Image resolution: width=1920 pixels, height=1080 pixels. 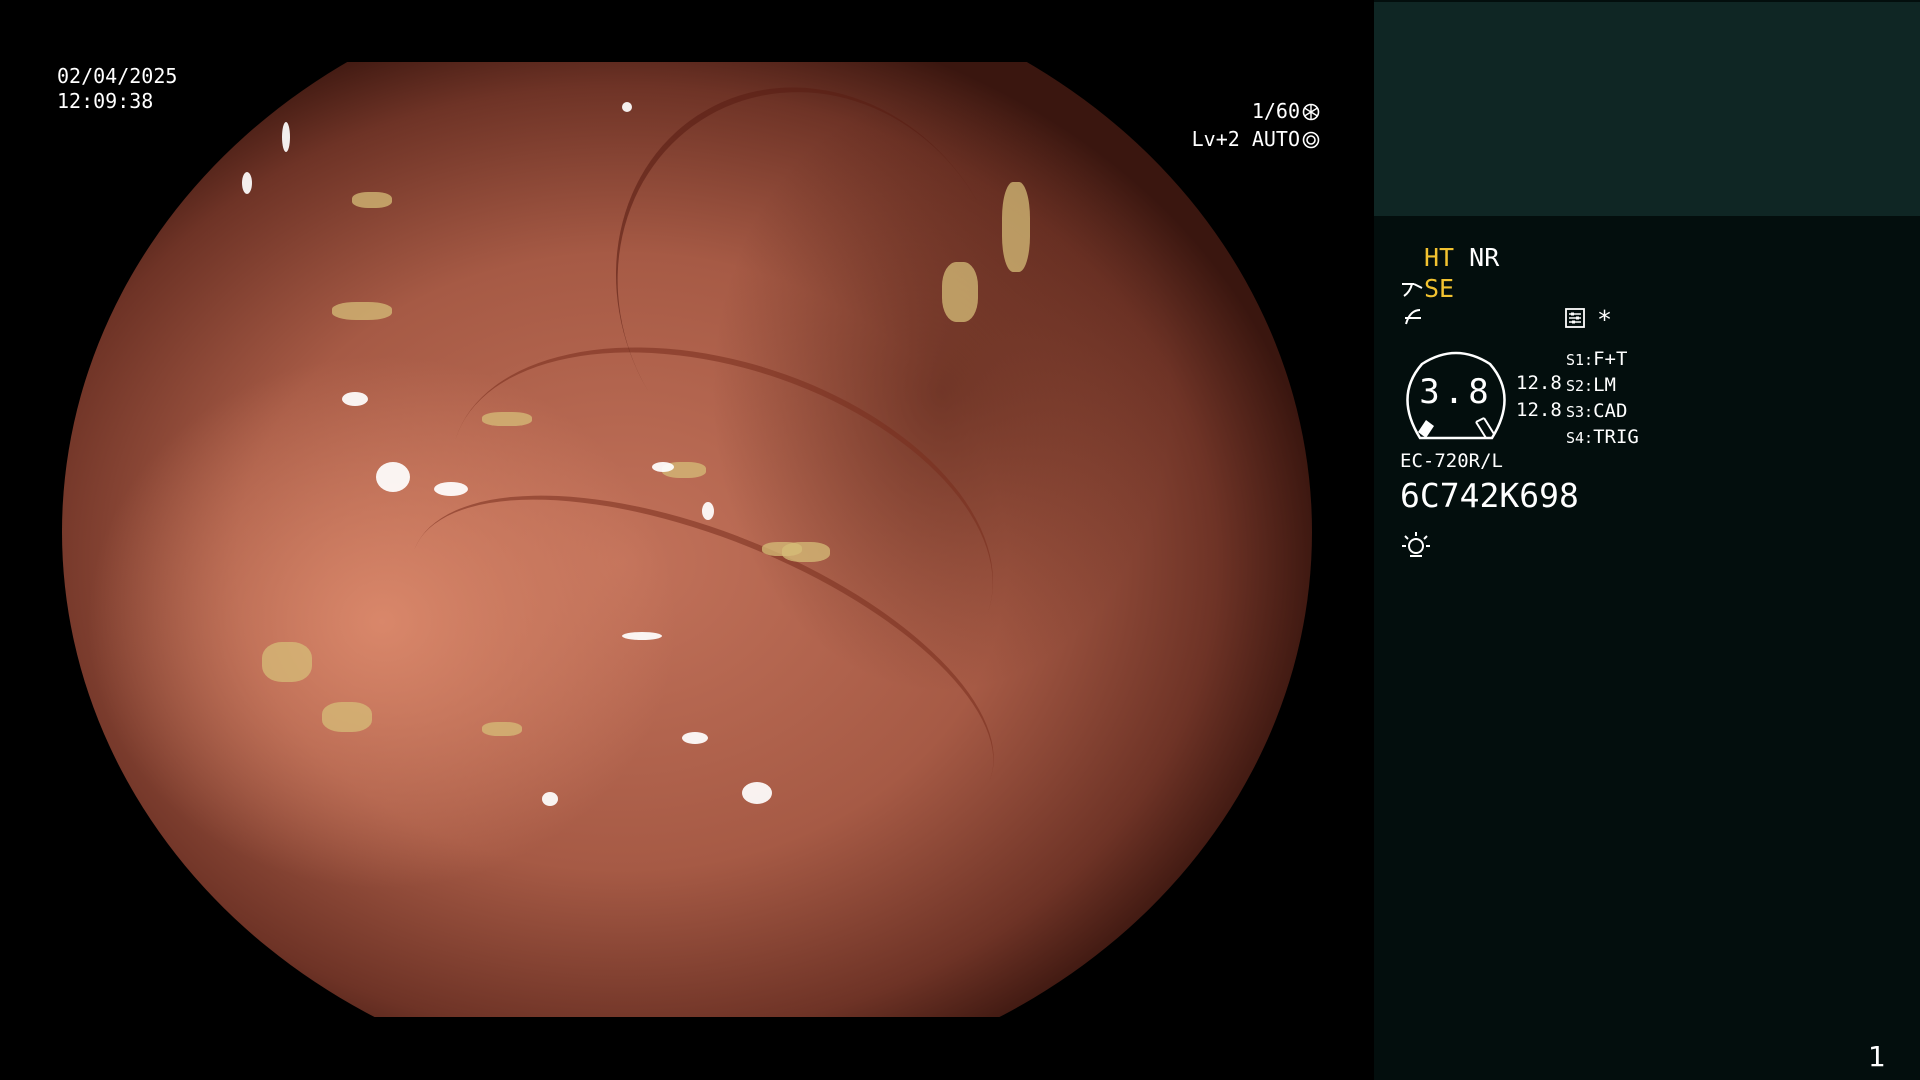 I want to click on switch-row: S3:CAD, so click(x=1602, y=412).